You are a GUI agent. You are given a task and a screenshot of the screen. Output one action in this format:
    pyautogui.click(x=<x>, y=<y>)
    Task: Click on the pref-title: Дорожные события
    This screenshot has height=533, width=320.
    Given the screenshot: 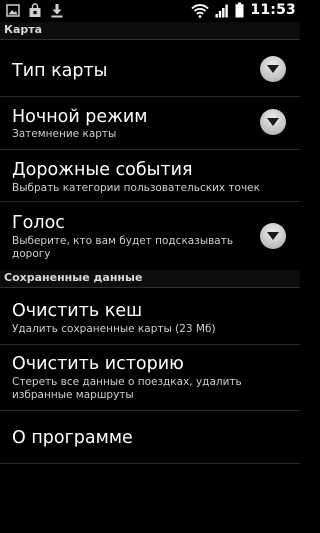 What is the action you would take?
    pyautogui.click(x=102, y=170)
    